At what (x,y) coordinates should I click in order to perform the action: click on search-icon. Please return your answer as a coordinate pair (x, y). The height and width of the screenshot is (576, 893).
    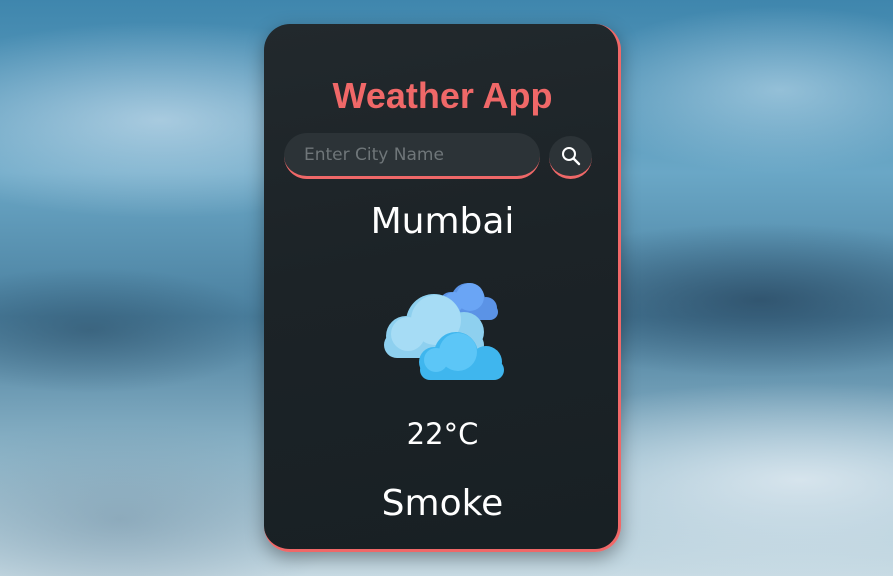
    Looking at the image, I should click on (570, 156).